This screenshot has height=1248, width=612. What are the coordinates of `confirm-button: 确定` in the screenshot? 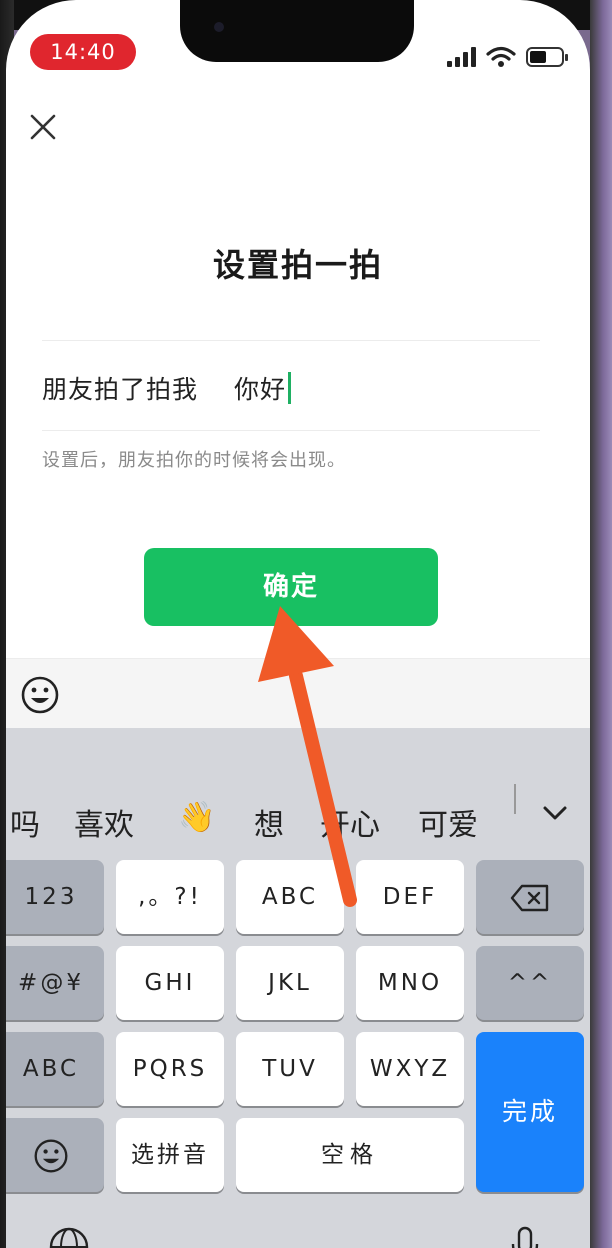 It's located at (291, 587).